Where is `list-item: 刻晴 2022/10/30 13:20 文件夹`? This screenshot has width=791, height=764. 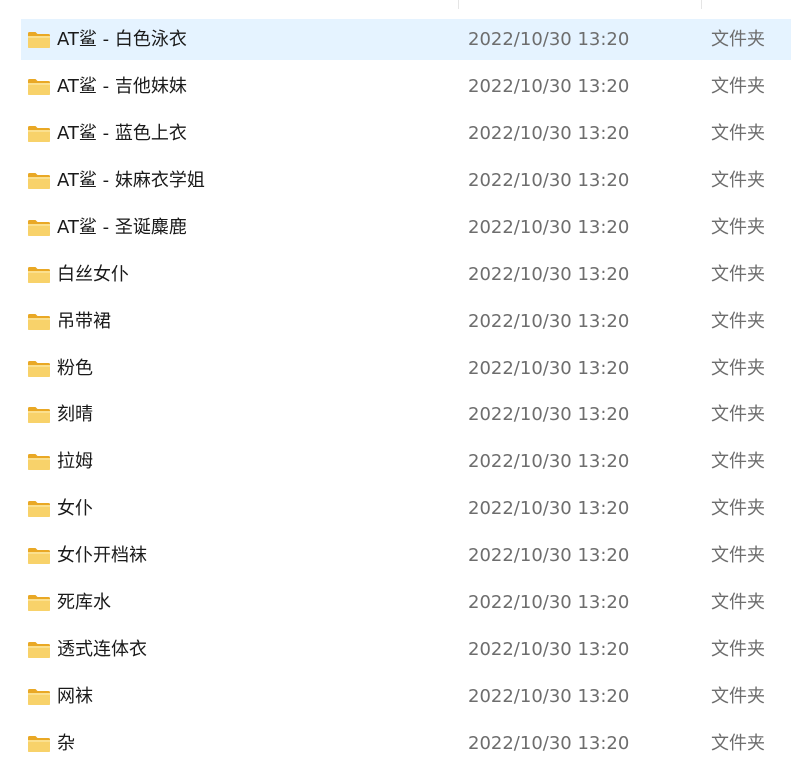
list-item: 刻晴 2022/10/30 13:20 文件夹 is located at coordinates (406, 414).